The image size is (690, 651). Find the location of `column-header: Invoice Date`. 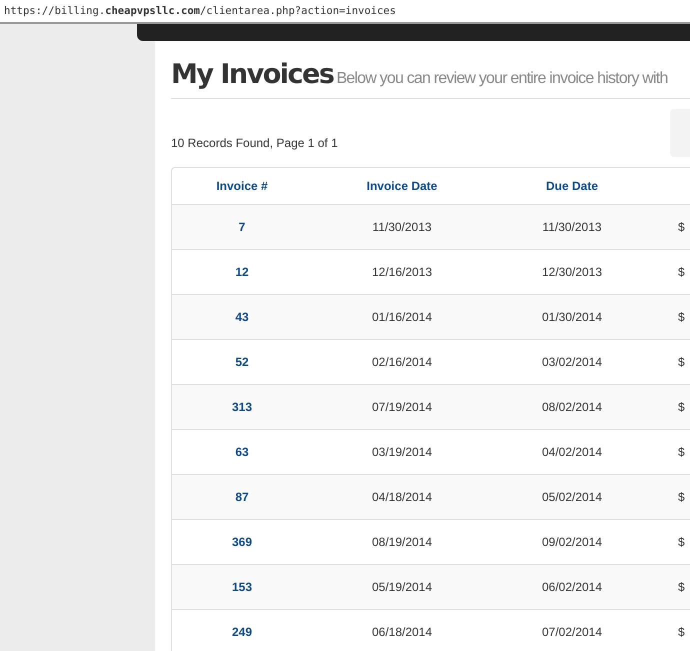

column-header: Invoice Date is located at coordinates (402, 186).